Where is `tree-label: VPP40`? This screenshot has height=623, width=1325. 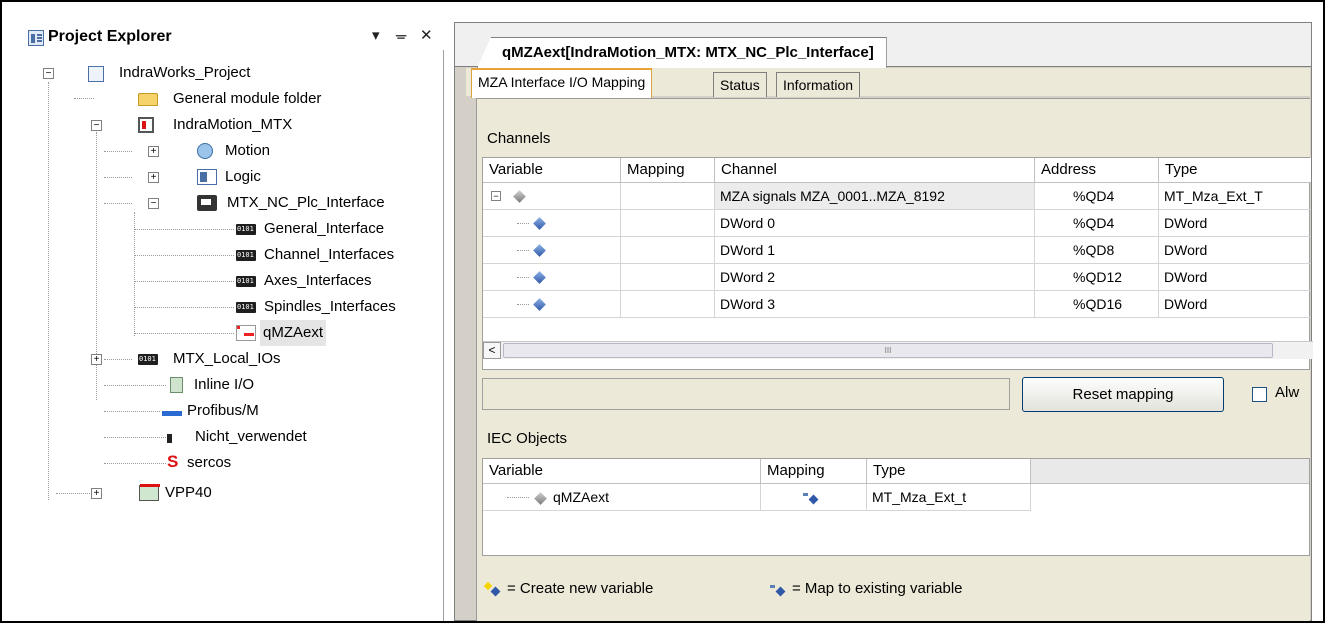
tree-label: VPP40 is located at coordinates (188, 492).